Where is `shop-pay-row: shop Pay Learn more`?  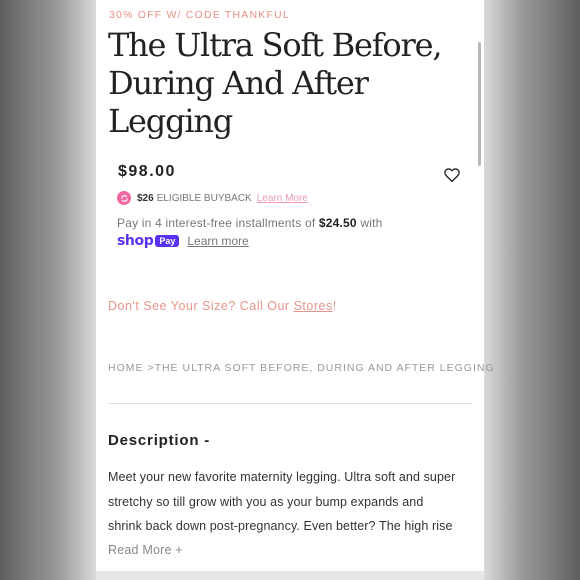
shop-pay-row: shop Pay Learn more is located at coordinates (183, 241).